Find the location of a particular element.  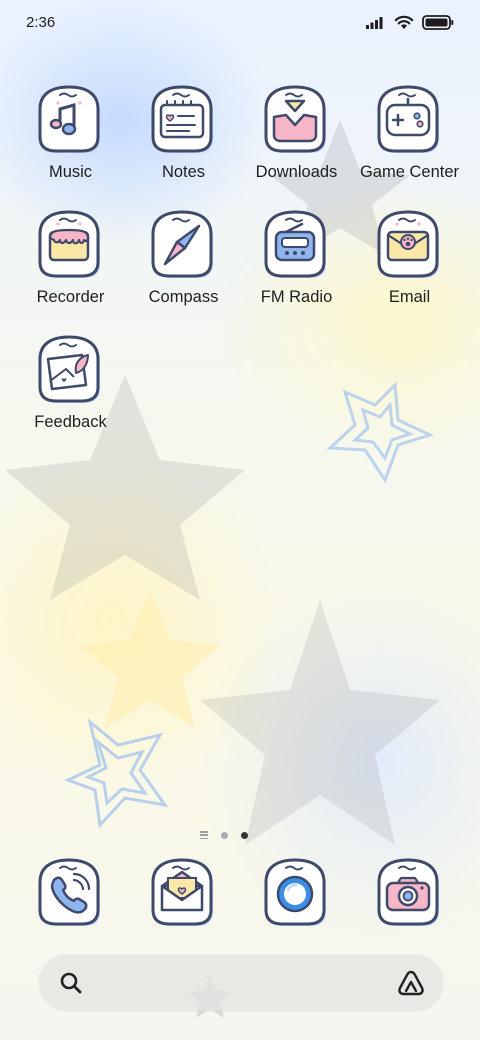

app-downloads: Downloads is located at coordinates (296, 132).